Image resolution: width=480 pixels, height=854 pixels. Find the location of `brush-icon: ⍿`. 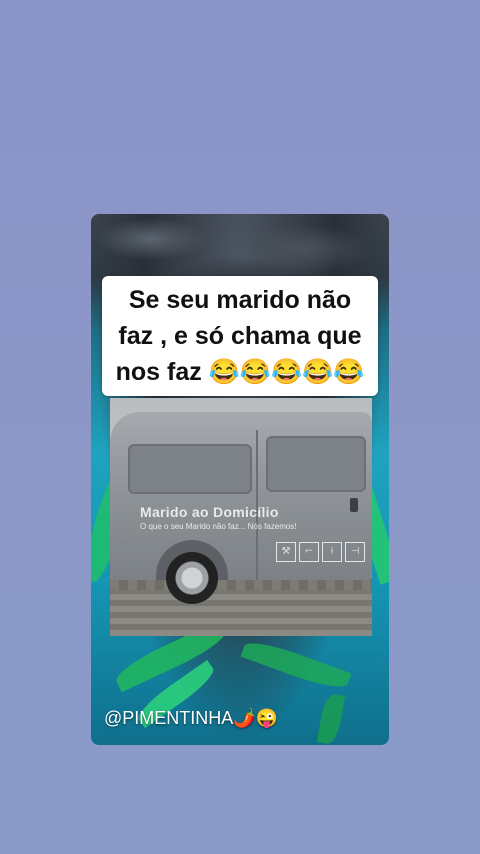

brush-icon: ⍿ is located at coordinates (332, 552).